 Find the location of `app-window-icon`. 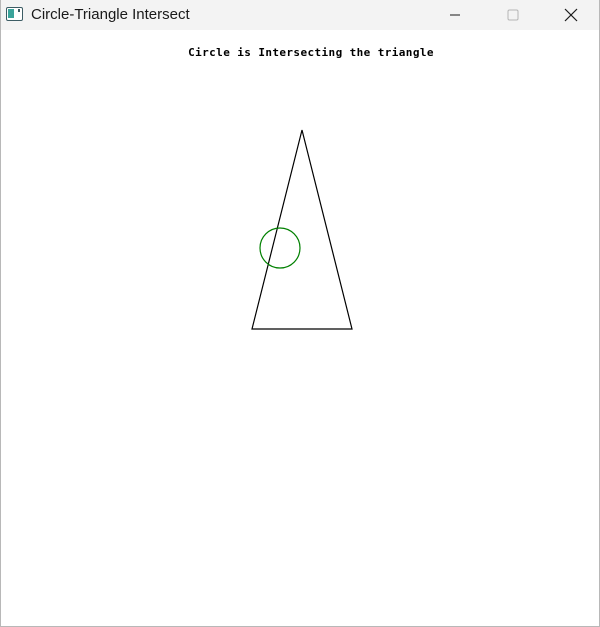

app-window-icon is located at coordinates (14, 14).